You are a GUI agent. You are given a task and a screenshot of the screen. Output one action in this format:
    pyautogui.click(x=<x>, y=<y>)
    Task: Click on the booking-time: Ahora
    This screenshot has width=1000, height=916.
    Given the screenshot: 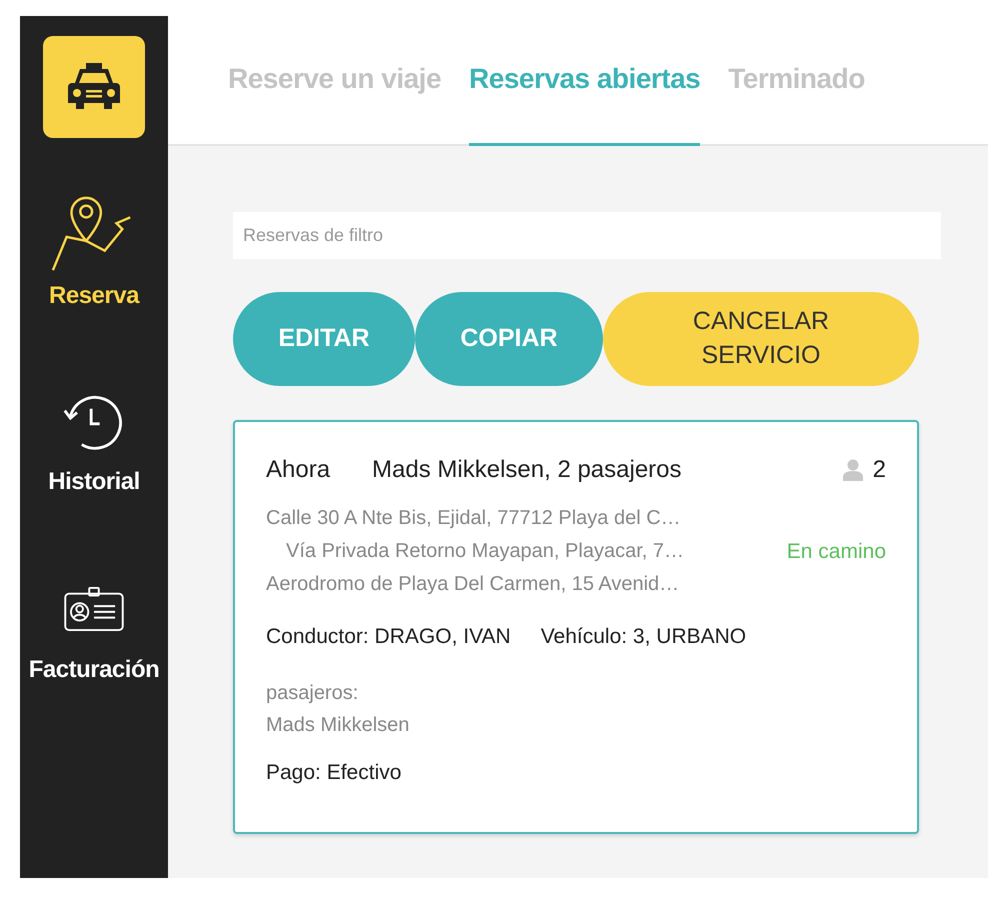 What is the action you would take?
    pyautogui.click(x=298, y=470)
    